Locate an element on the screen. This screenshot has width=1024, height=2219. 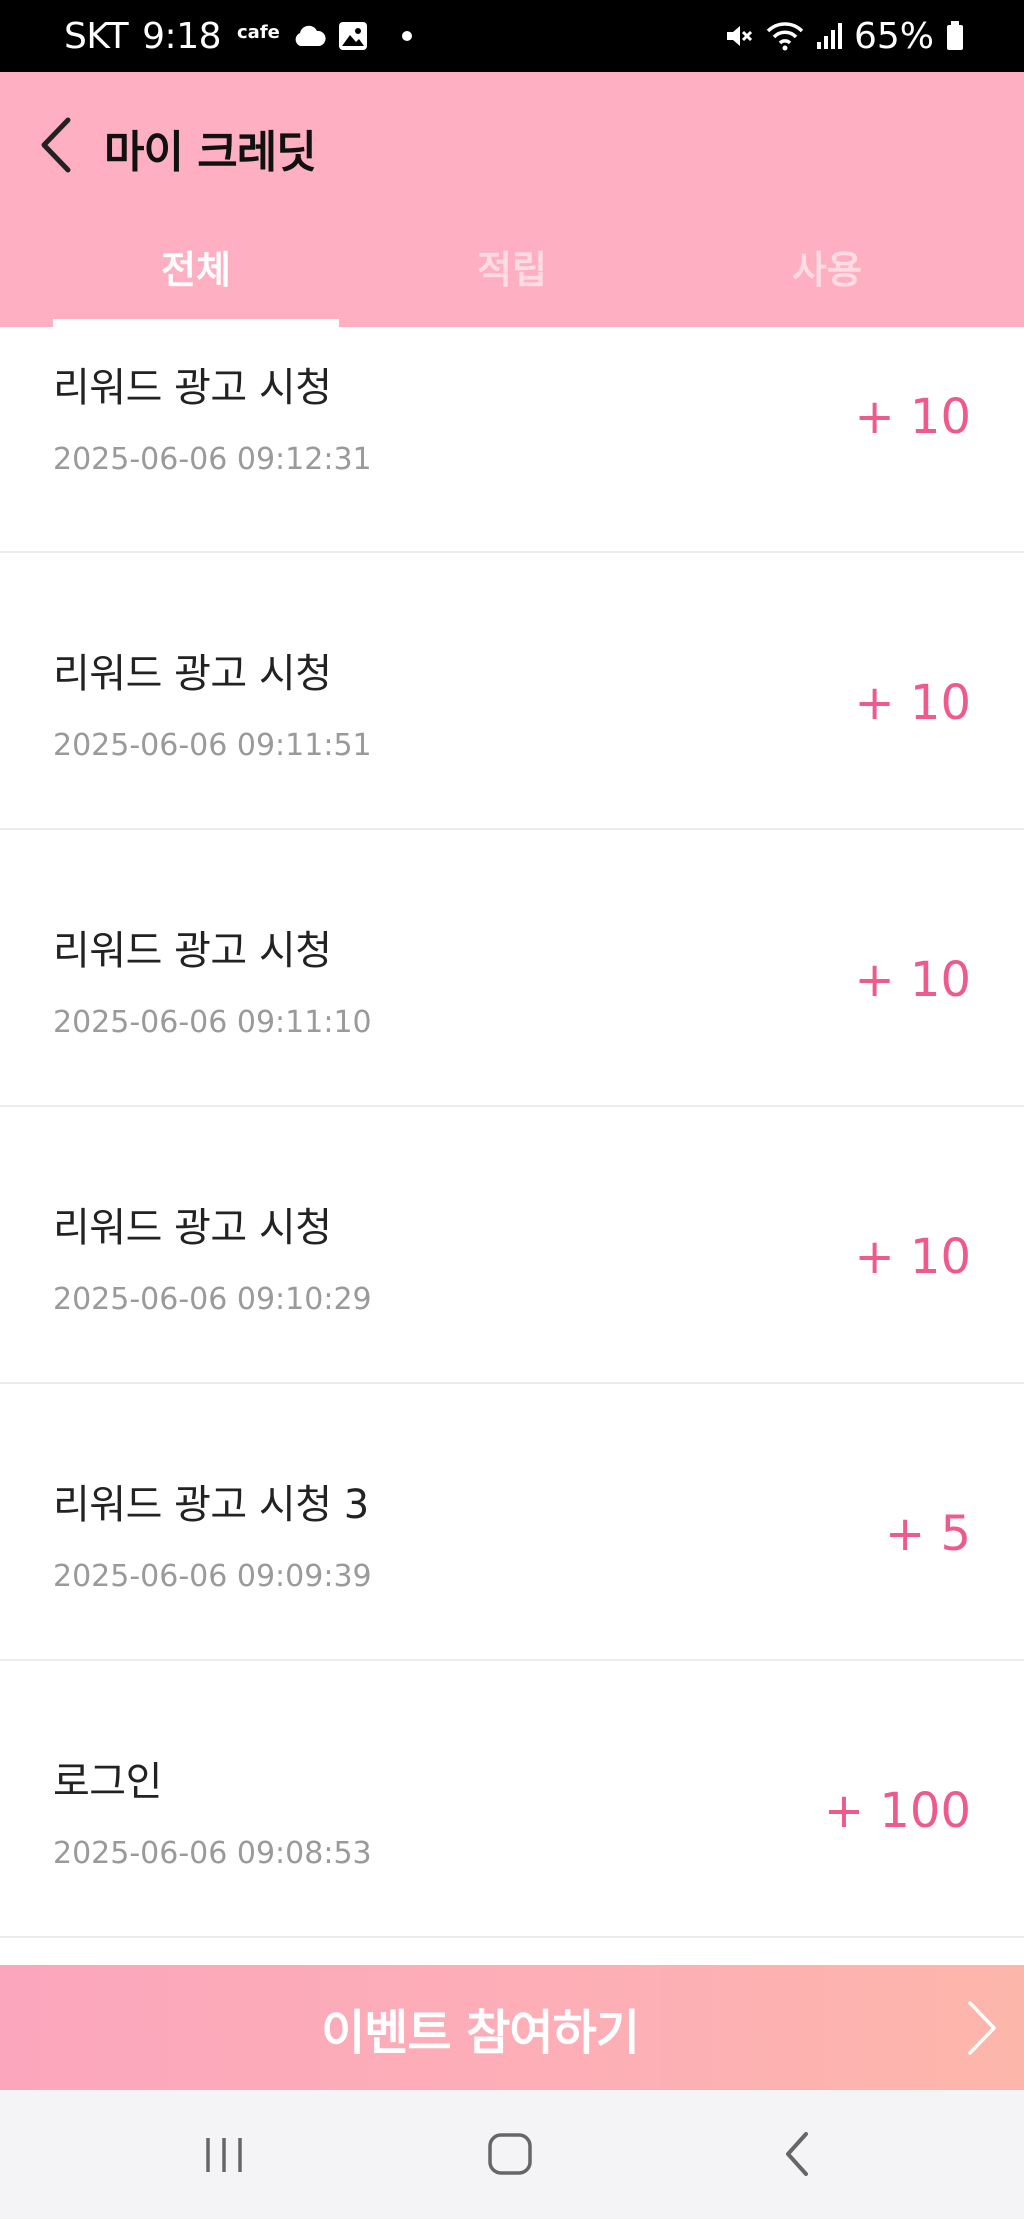
clock: 9:18 is located at coordinates (181, 36).